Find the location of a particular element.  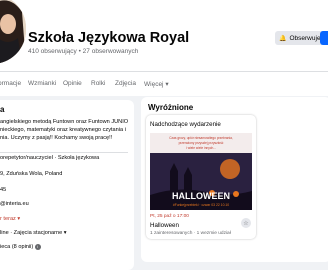

message-button is located at coordinates (324, 38).